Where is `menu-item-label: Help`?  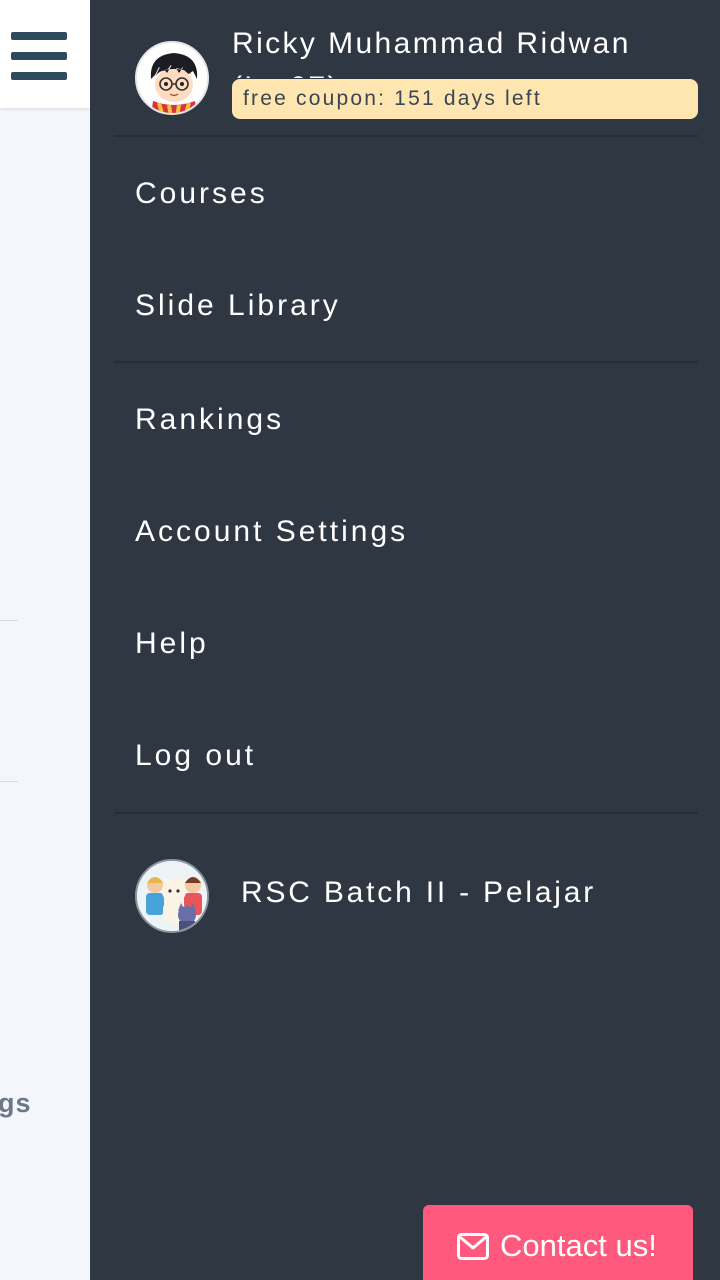
menu-item-label: Help is located at coordinates (172, 643).